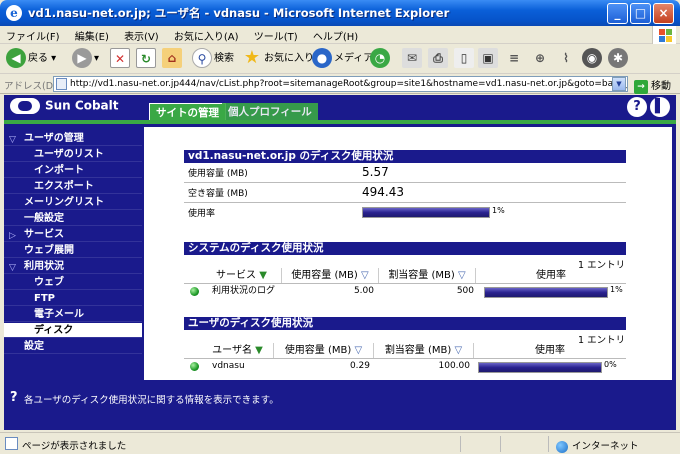  What do you see at coordinates (202, 58) in the screenshot?
I see `search-icon: ⚲` at bounding box center [202, 58].